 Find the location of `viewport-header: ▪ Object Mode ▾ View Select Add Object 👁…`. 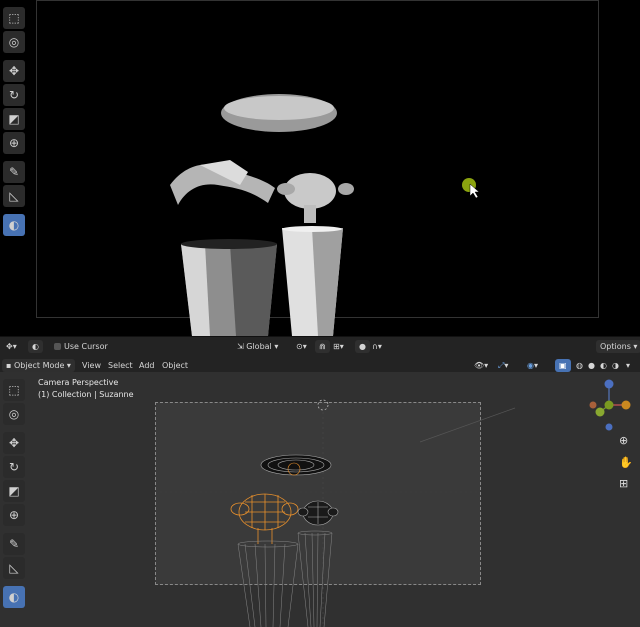

viewport-header: ▪ Object Mode ▾ View Select Add Object 👁… is located at coordinates (320, 364).